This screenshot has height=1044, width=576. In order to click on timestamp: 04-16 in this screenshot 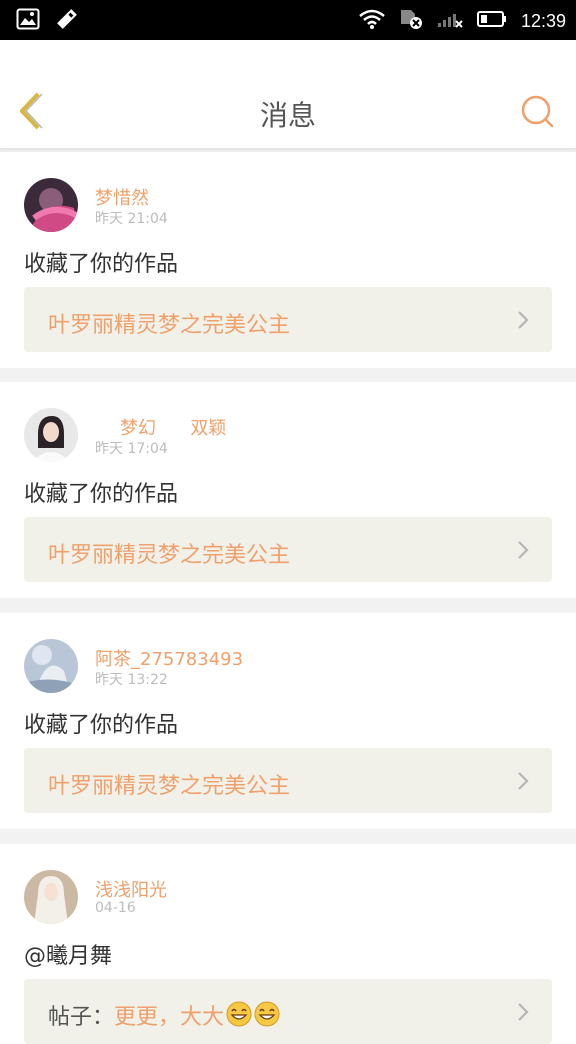, I will do `click(115, 908)`.